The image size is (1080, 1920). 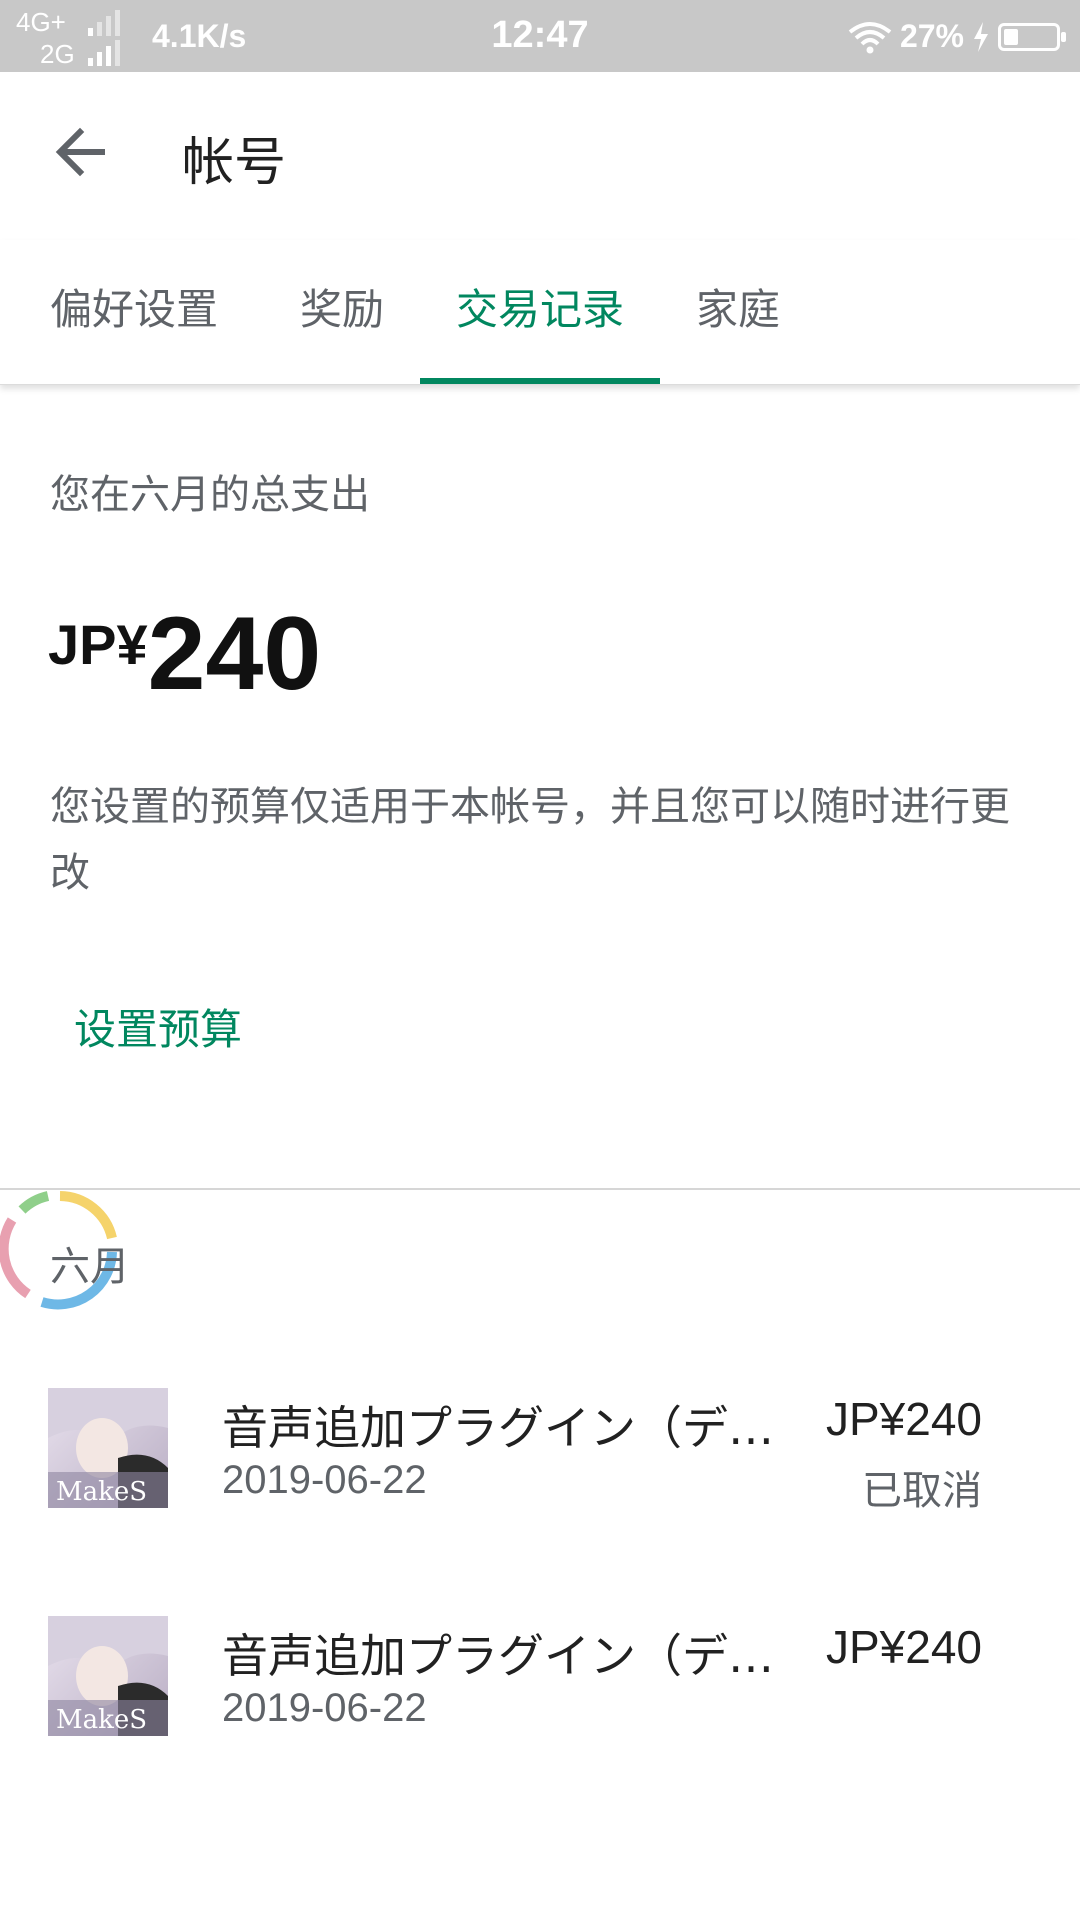 I want to click on section-divider, so click(x=540, y=1189).